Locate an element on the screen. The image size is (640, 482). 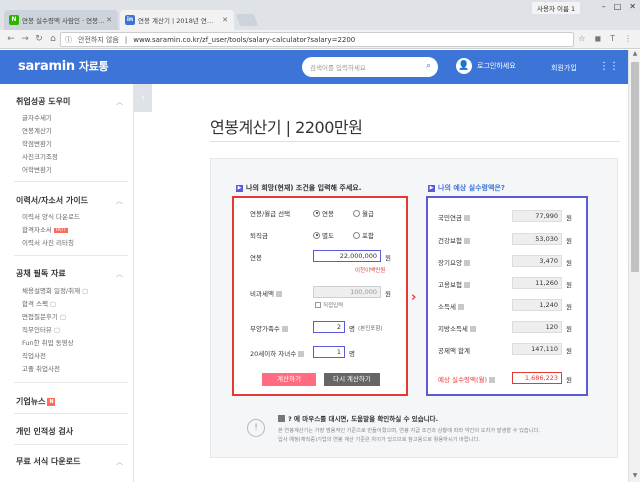
new-tab-button is located at coordinates (247, 20).